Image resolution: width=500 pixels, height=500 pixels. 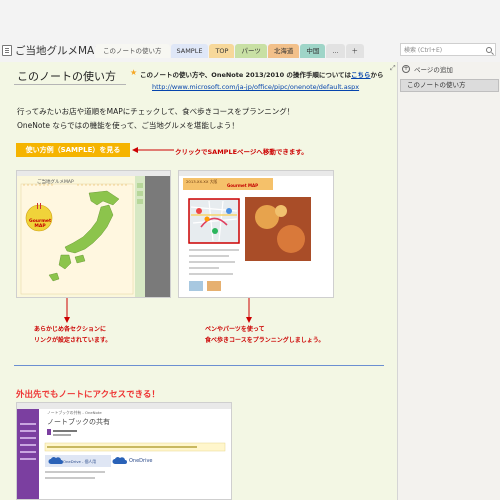 I want to click on map-page-title: ご当地グルメMAP, so click(x=55, y=182).